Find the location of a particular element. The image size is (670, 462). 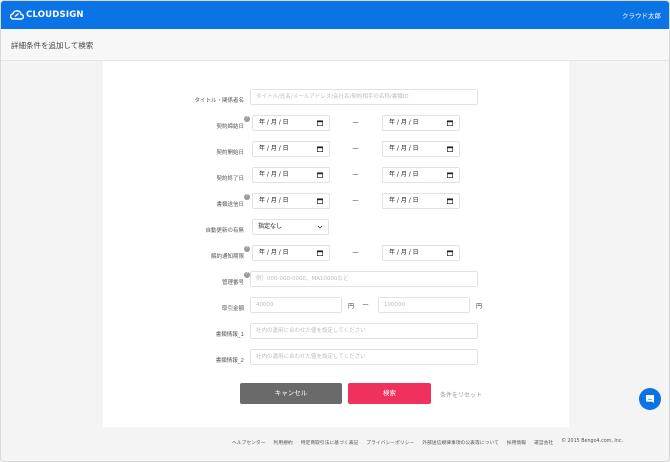

auto-renew-select: 指定なし is located at coordinates (290, 227).